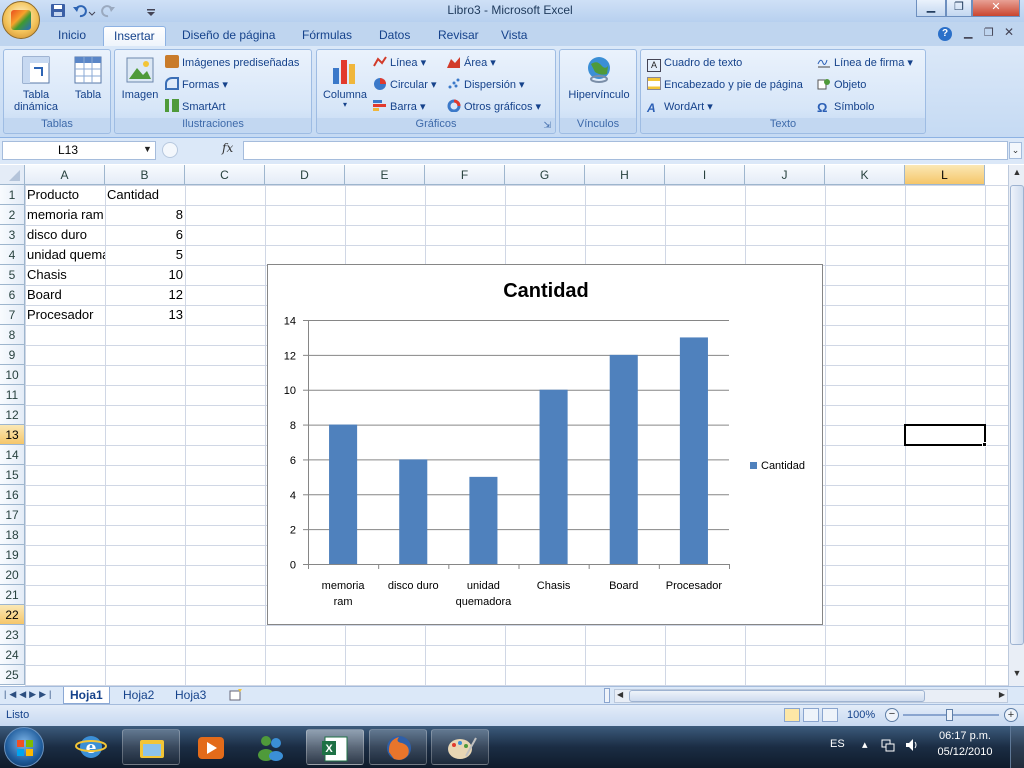 The image size is (1024, 768). I want to click on fill-handle, so click(984, 444).